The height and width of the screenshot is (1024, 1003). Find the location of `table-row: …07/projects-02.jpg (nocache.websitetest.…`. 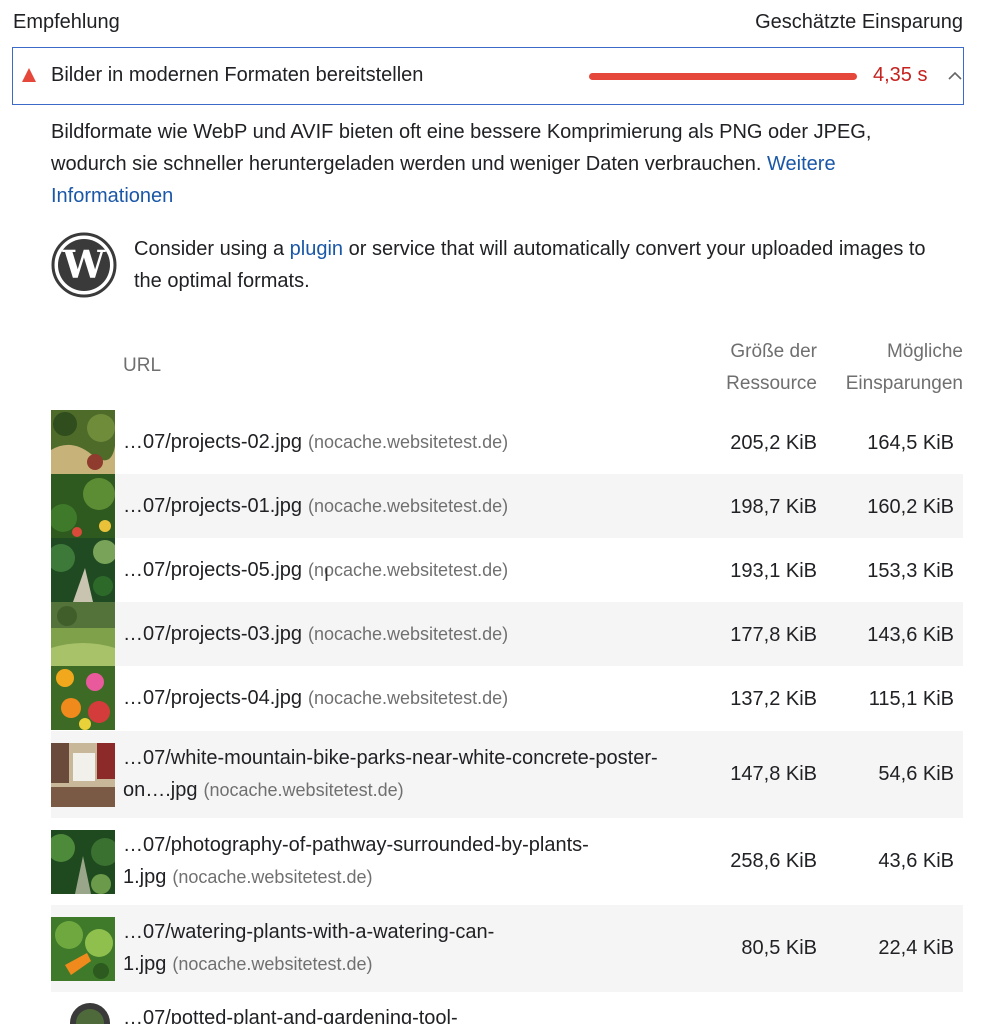

table-row: …07/projects-02.jpg (nocache.websitetest.… is located at coordinates (507, 442).